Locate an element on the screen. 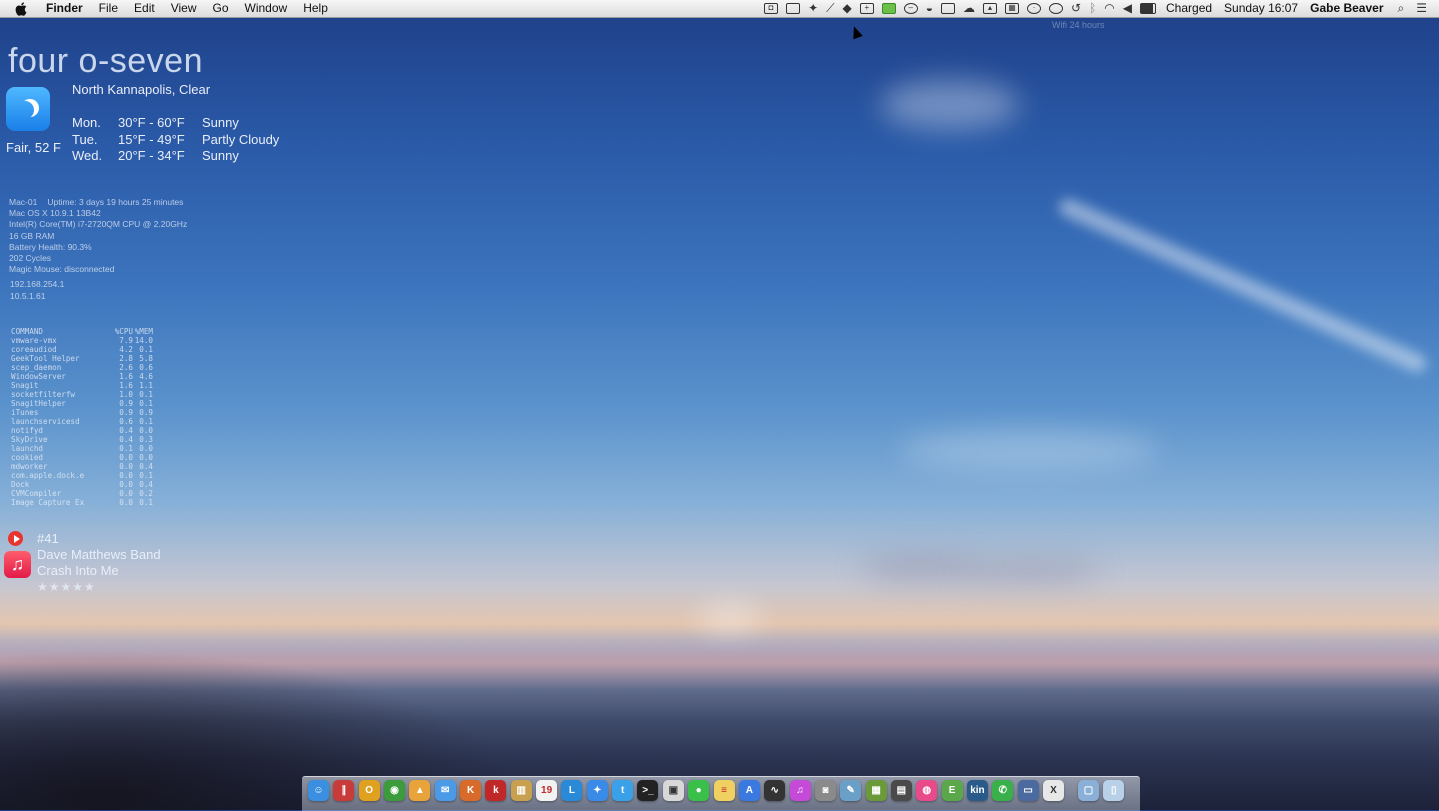 Image resolution: width=1439 pixels, height=811 pixels. process-mem: 0.6 is located at coordinates (146, 367).